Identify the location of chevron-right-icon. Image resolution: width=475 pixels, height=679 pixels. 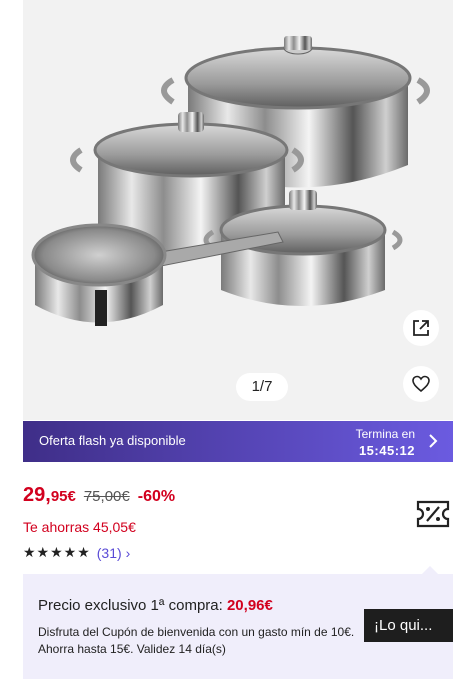
(433, 441).